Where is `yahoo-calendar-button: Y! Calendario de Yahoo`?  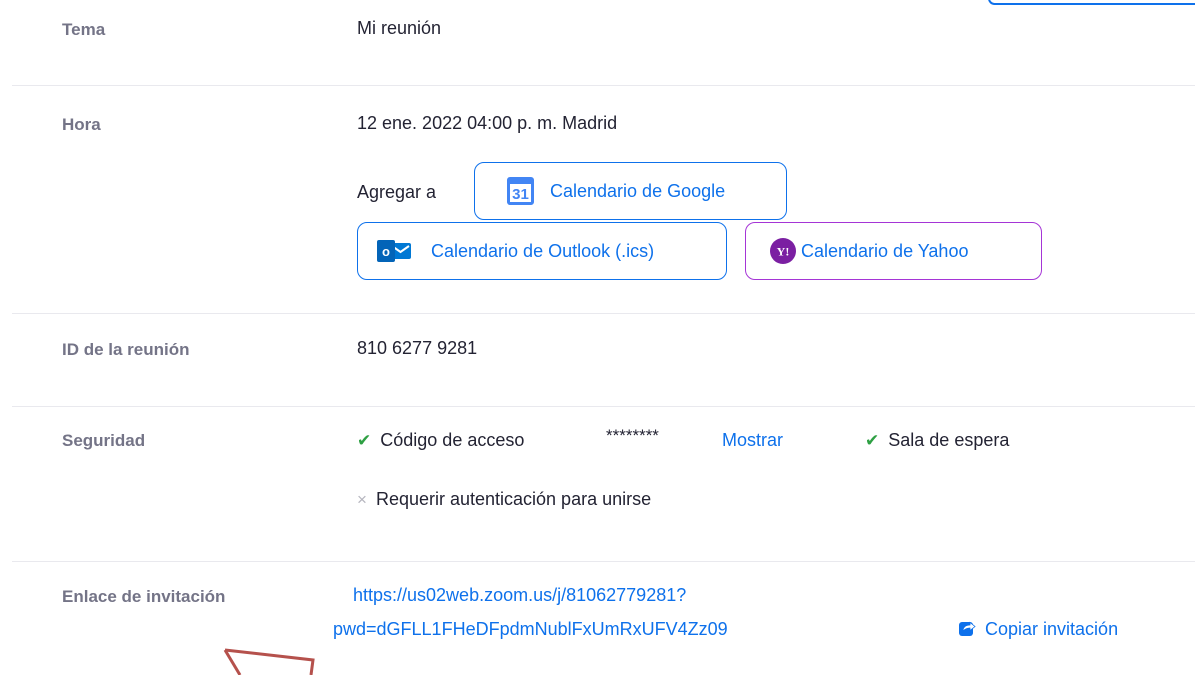
yahoo-calendar-button: Y! Calendario de Yahoo is located at coordinates (893, 251).